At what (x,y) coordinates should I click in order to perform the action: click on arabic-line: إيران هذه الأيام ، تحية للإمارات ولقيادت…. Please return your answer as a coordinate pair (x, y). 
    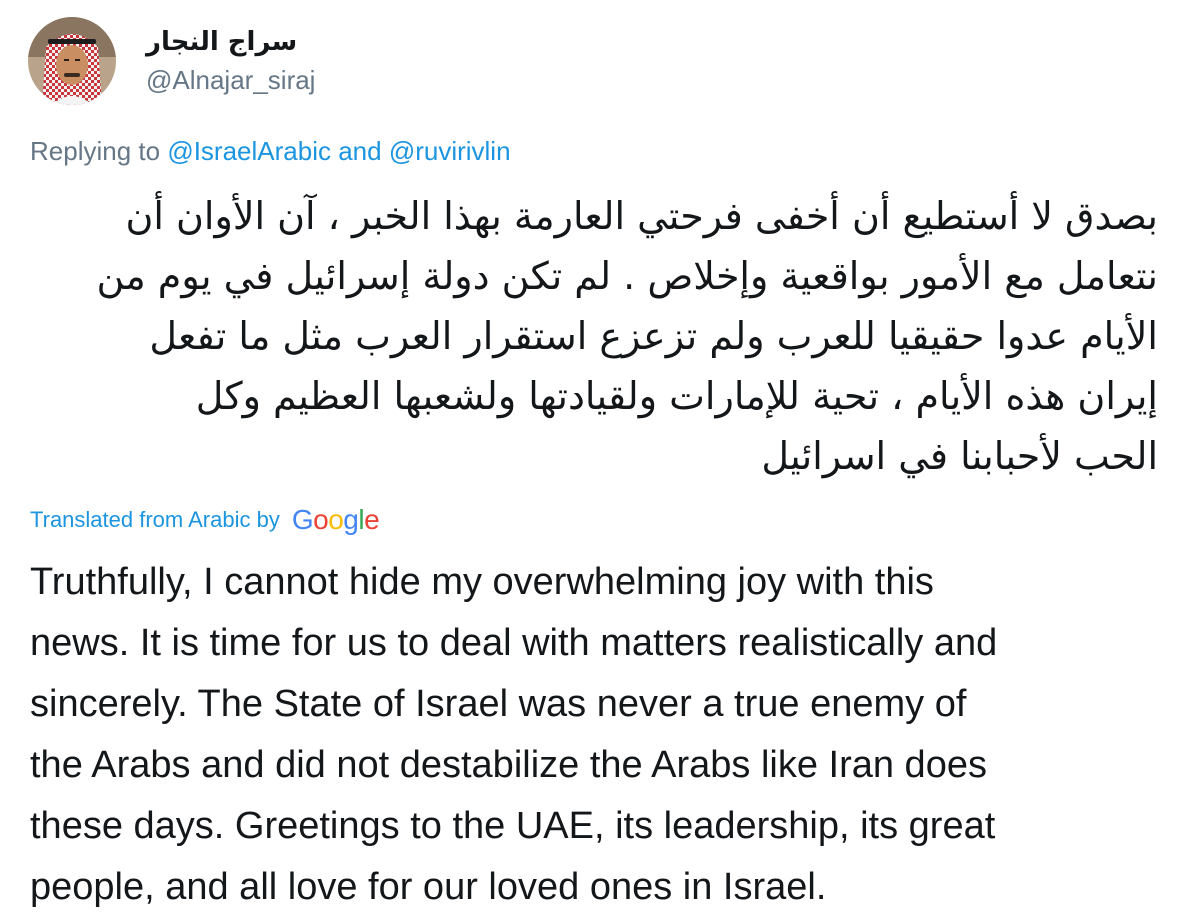
    Looking at the image, I should click on (676, 396).